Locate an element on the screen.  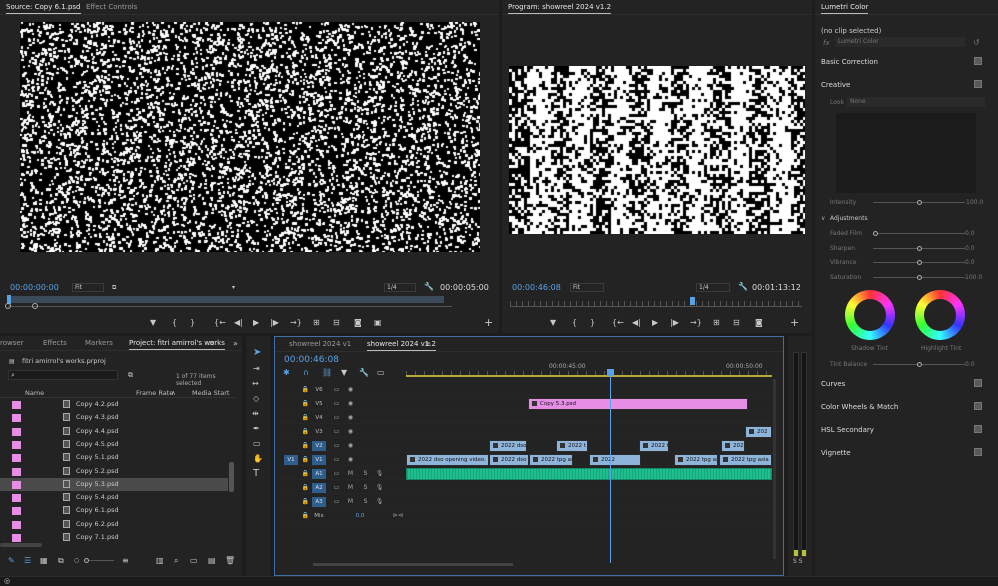
adjustment-value: 0.0 is located at coordinates (970, 248).